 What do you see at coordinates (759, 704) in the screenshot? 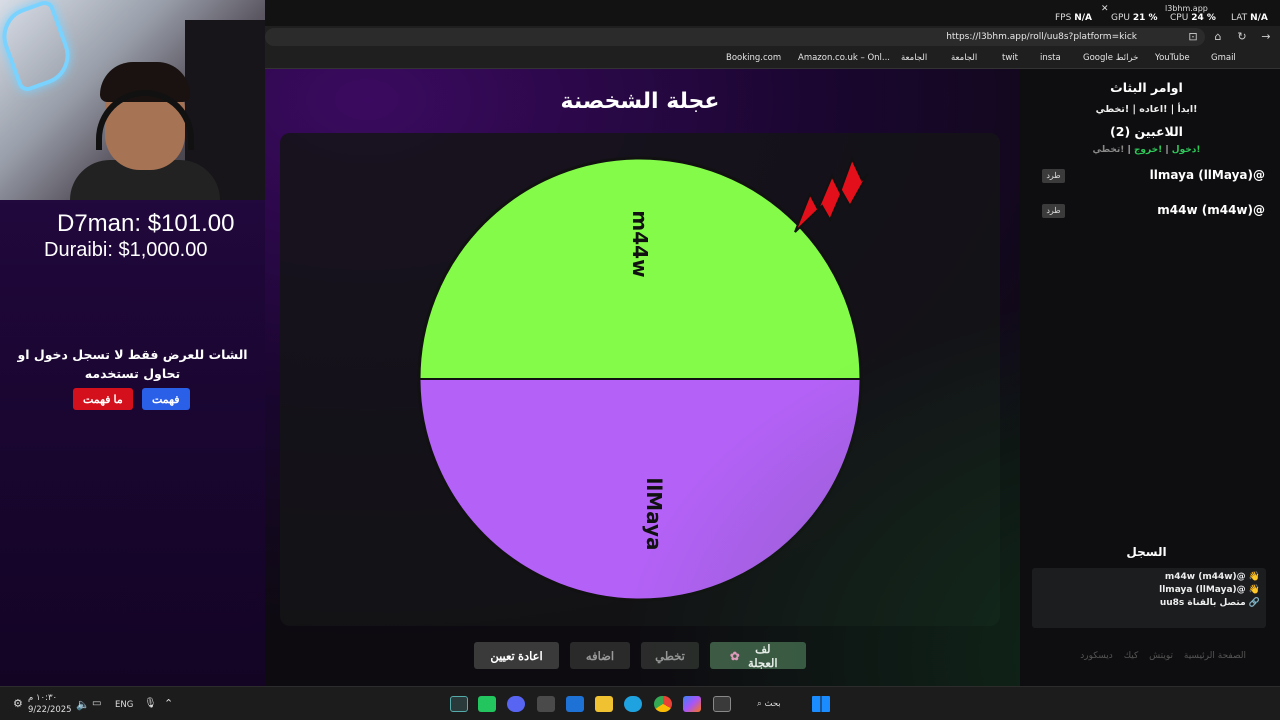
I see `search-icon: ⌕` at bounding box center [759, 704].